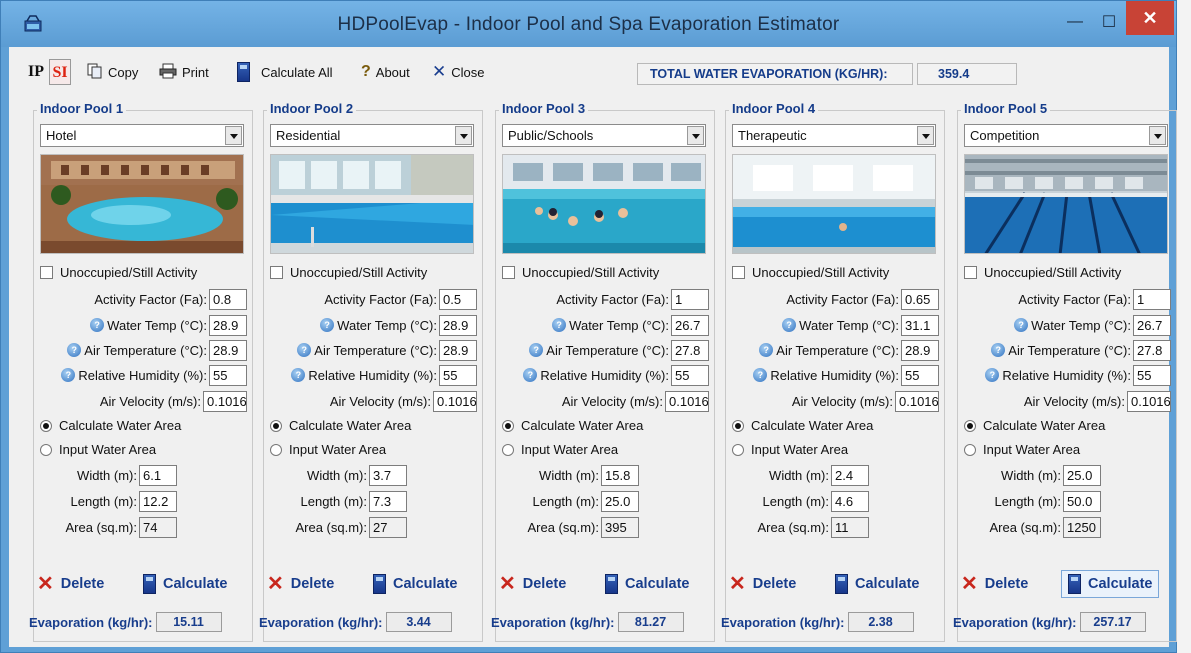 The image size is (1191, 653). Describe the element at coordinates (60, 72) in the screenshot. I see `si-units-button: SI` at that location.